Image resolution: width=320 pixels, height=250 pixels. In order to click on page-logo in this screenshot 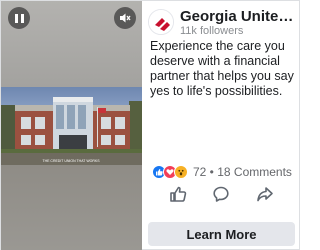, I will do `click(161, 22)`.